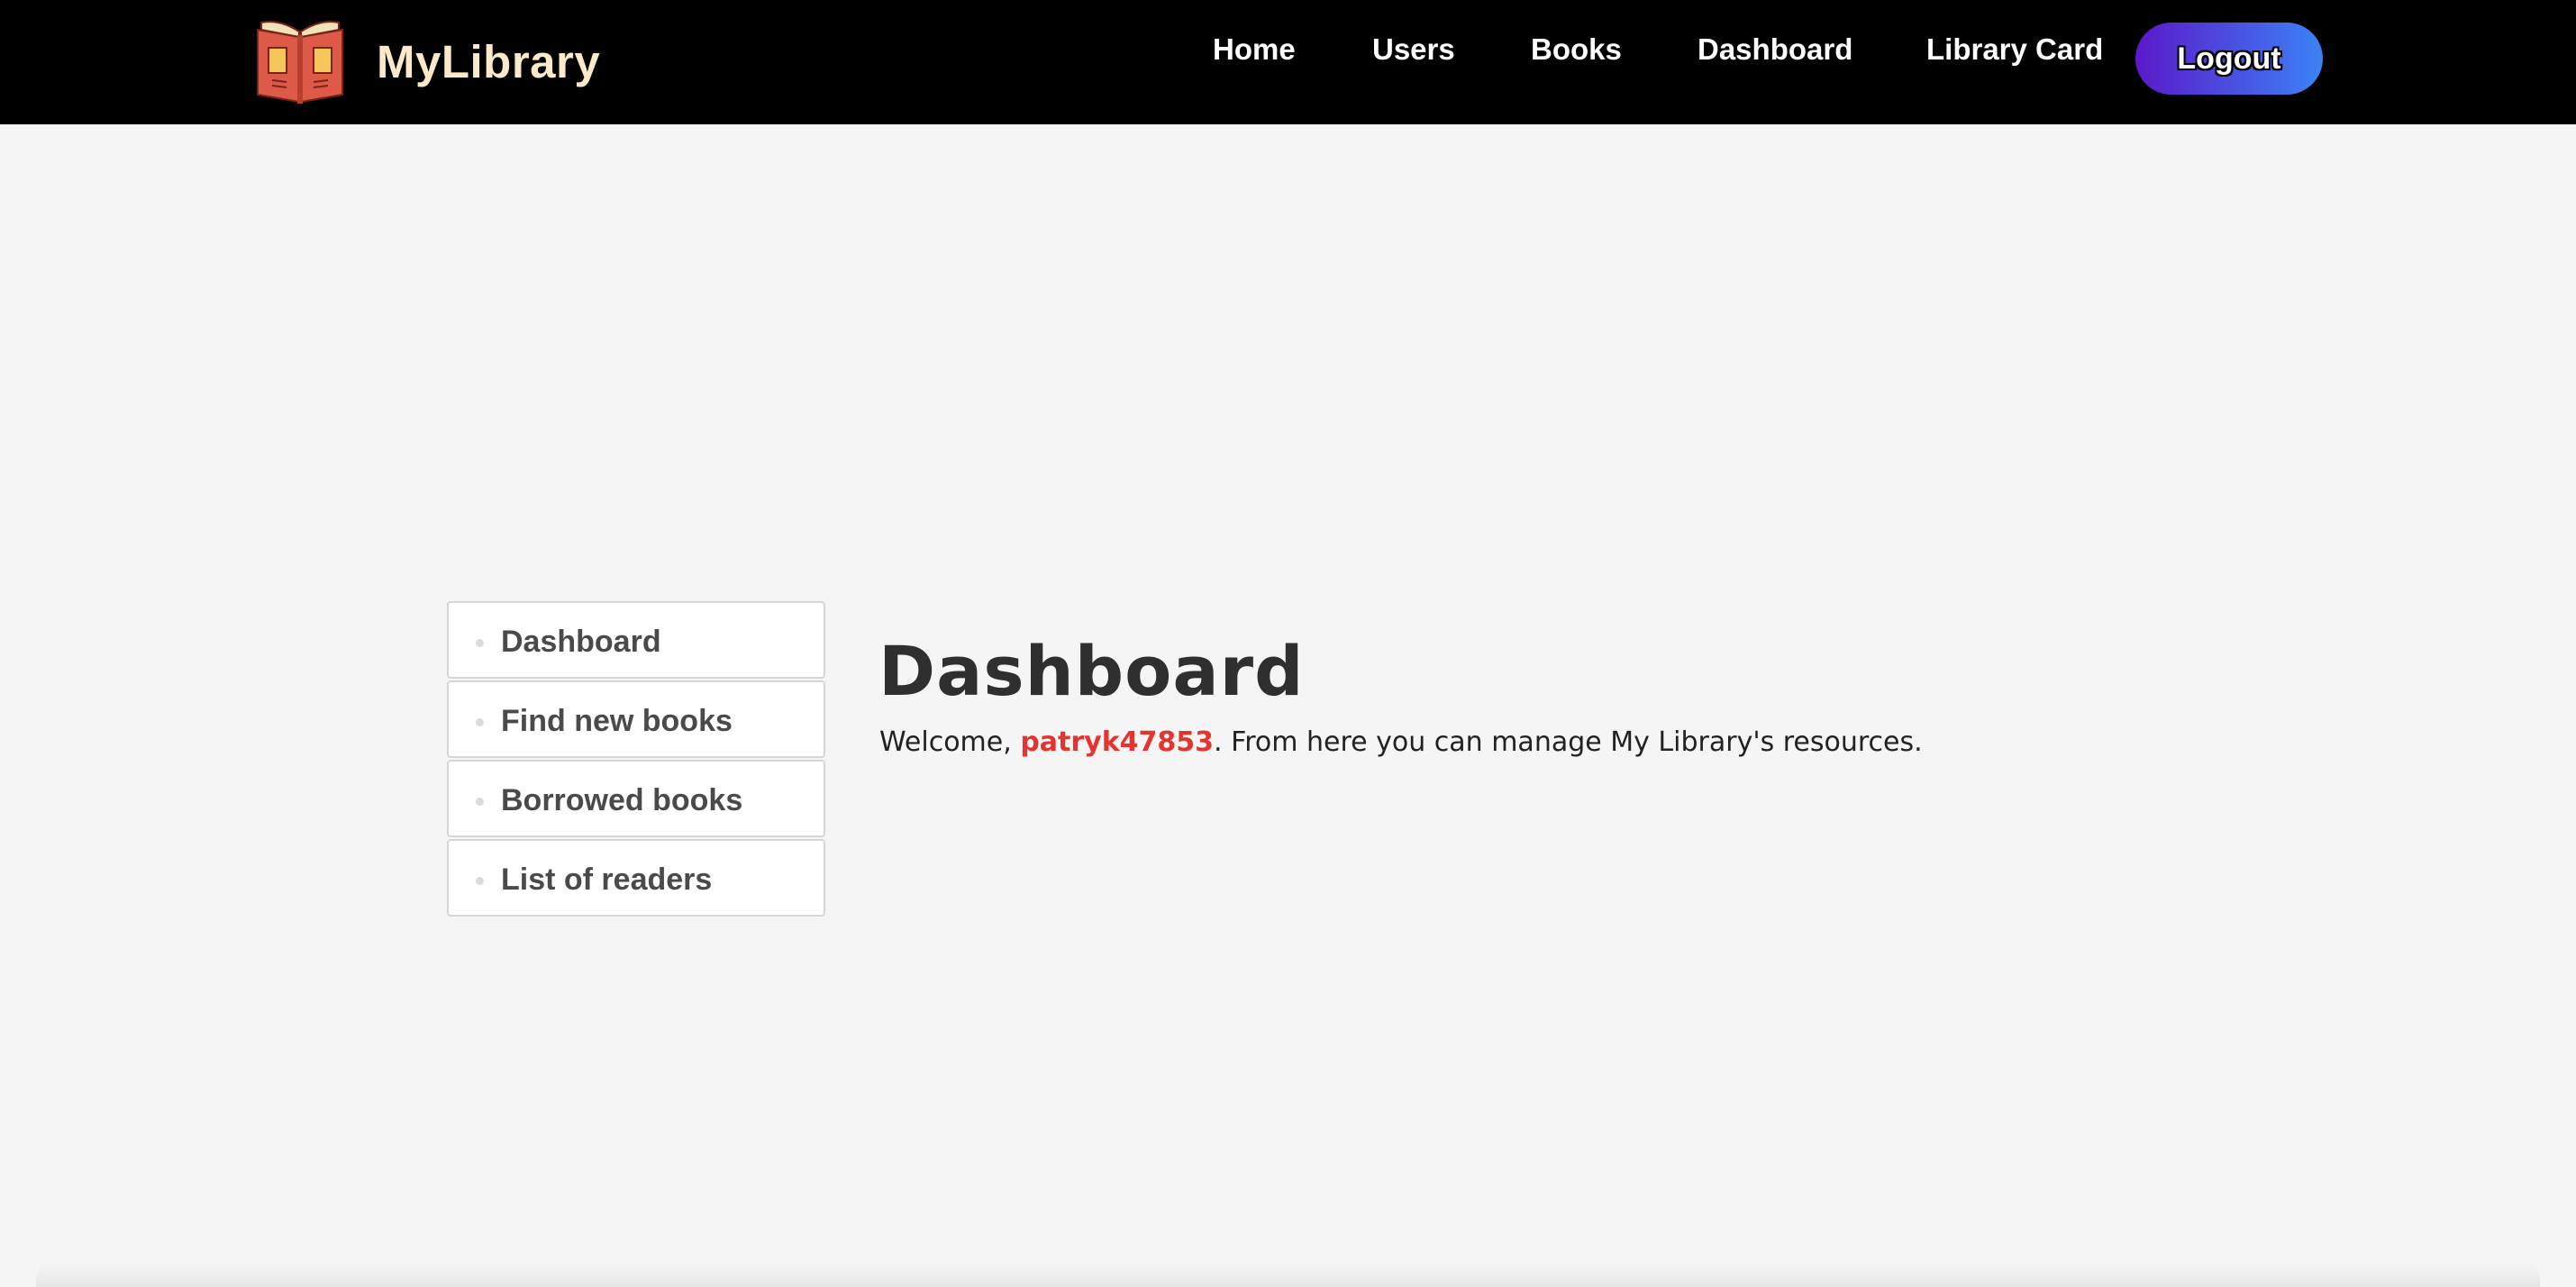 This screenshot has height=1287, width=2576. Describe the element at coordinates (1288, 1274) in the screenshot. I see `footer-shadow` at that location.